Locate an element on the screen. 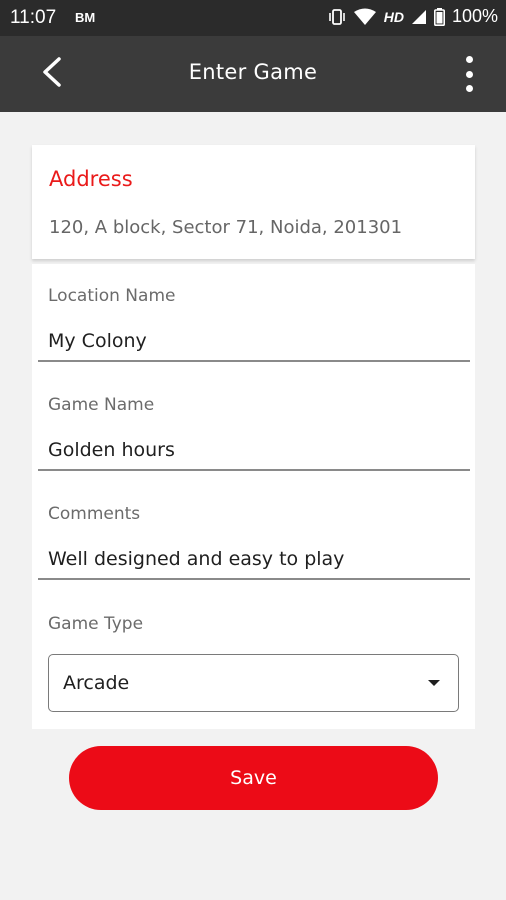  vibrate-icon is located at coordinates (337, 16).